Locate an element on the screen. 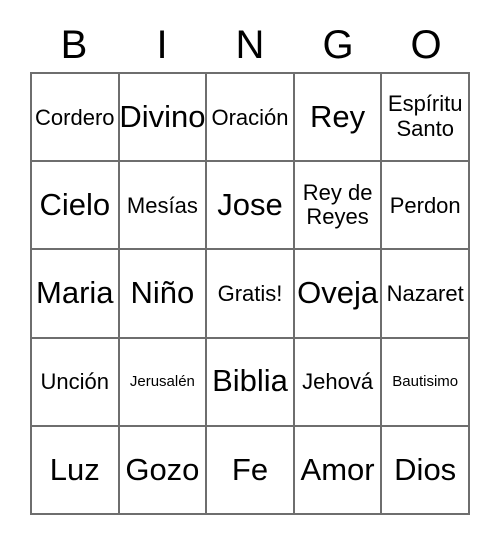  bingo-cell-label: Perdon is located at coordinates (425, 205).